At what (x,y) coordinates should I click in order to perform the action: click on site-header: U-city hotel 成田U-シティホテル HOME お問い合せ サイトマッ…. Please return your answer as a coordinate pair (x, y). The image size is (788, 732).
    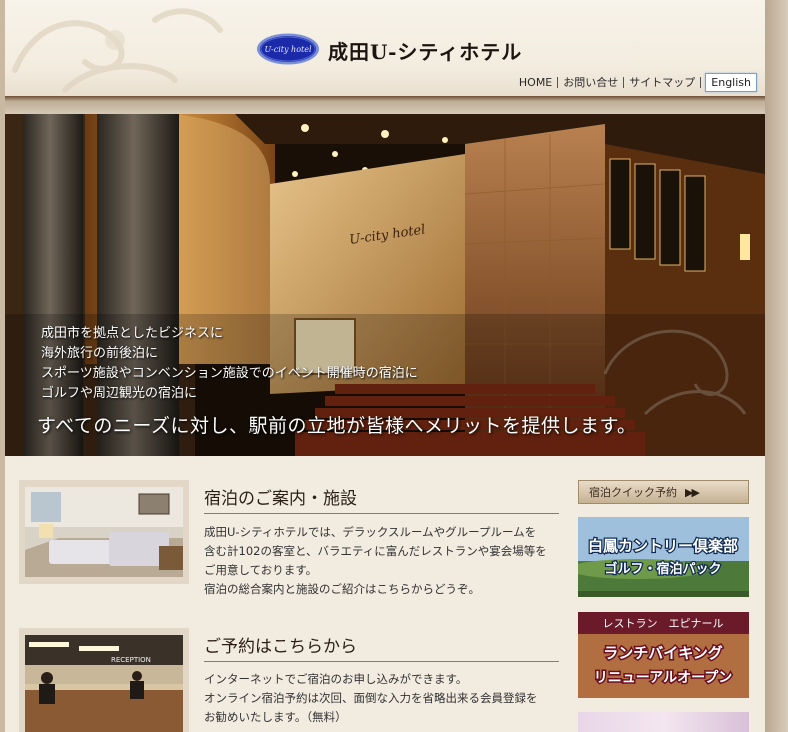
    Looking at the image, I should click on (385, 48).